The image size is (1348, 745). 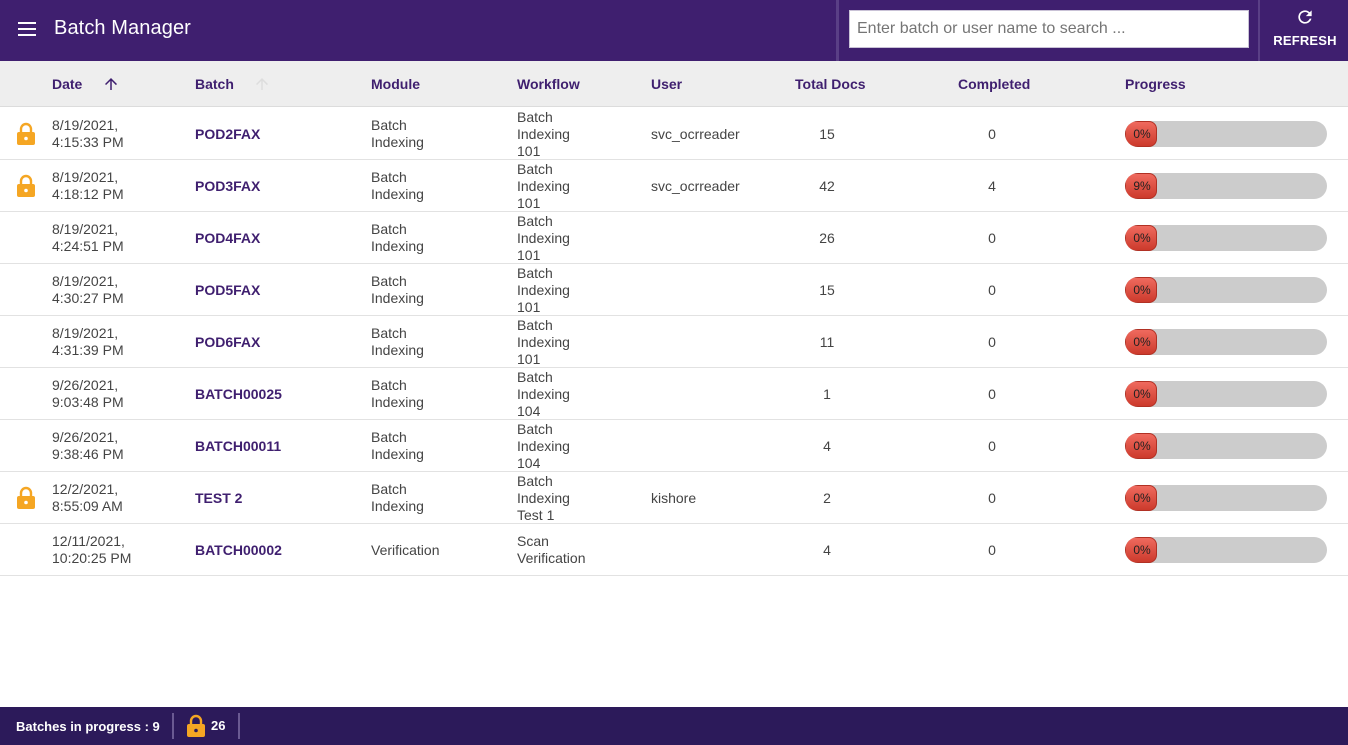 What do you see at coordinates (275, 498) in the screenshot?
I see `batch-name-link: TEST 2` at bounding box center [275, 498].